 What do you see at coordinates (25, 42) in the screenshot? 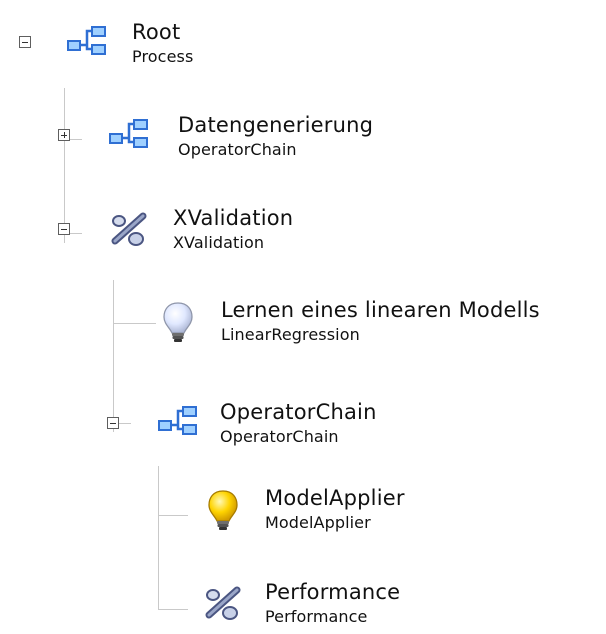
I see `collapse-toggle-root` at bounding box center [25, 42].